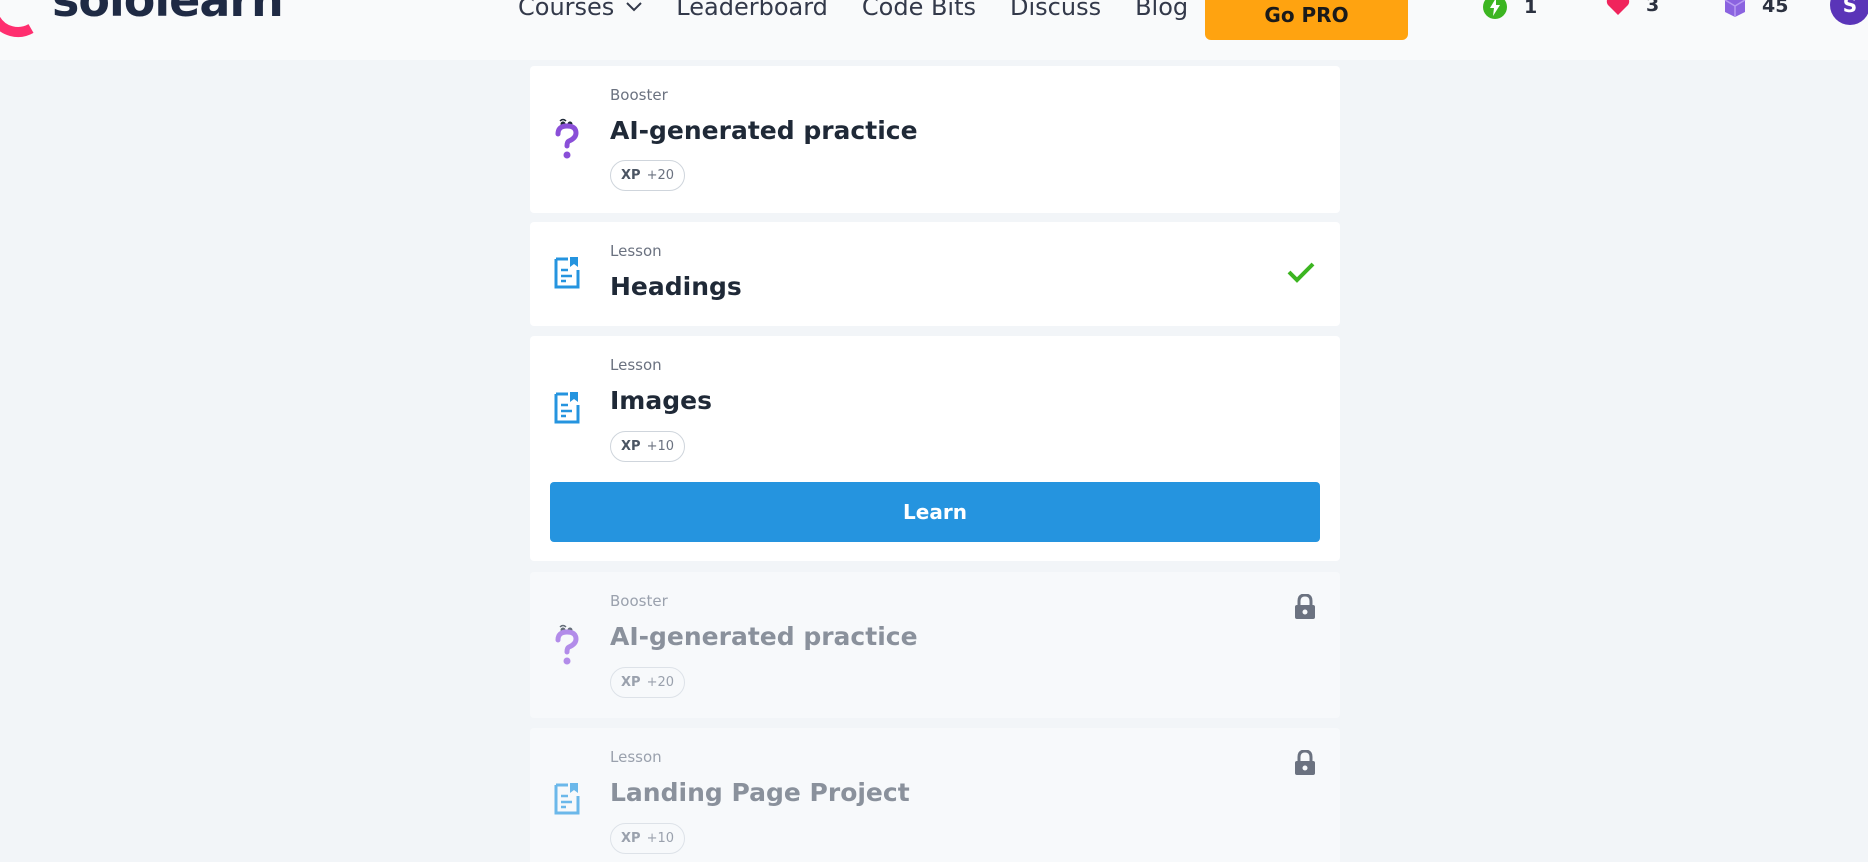 This screenshot has width=1868, height=862. I want to click on item-title: Landing Page Project, so click(760, 792).